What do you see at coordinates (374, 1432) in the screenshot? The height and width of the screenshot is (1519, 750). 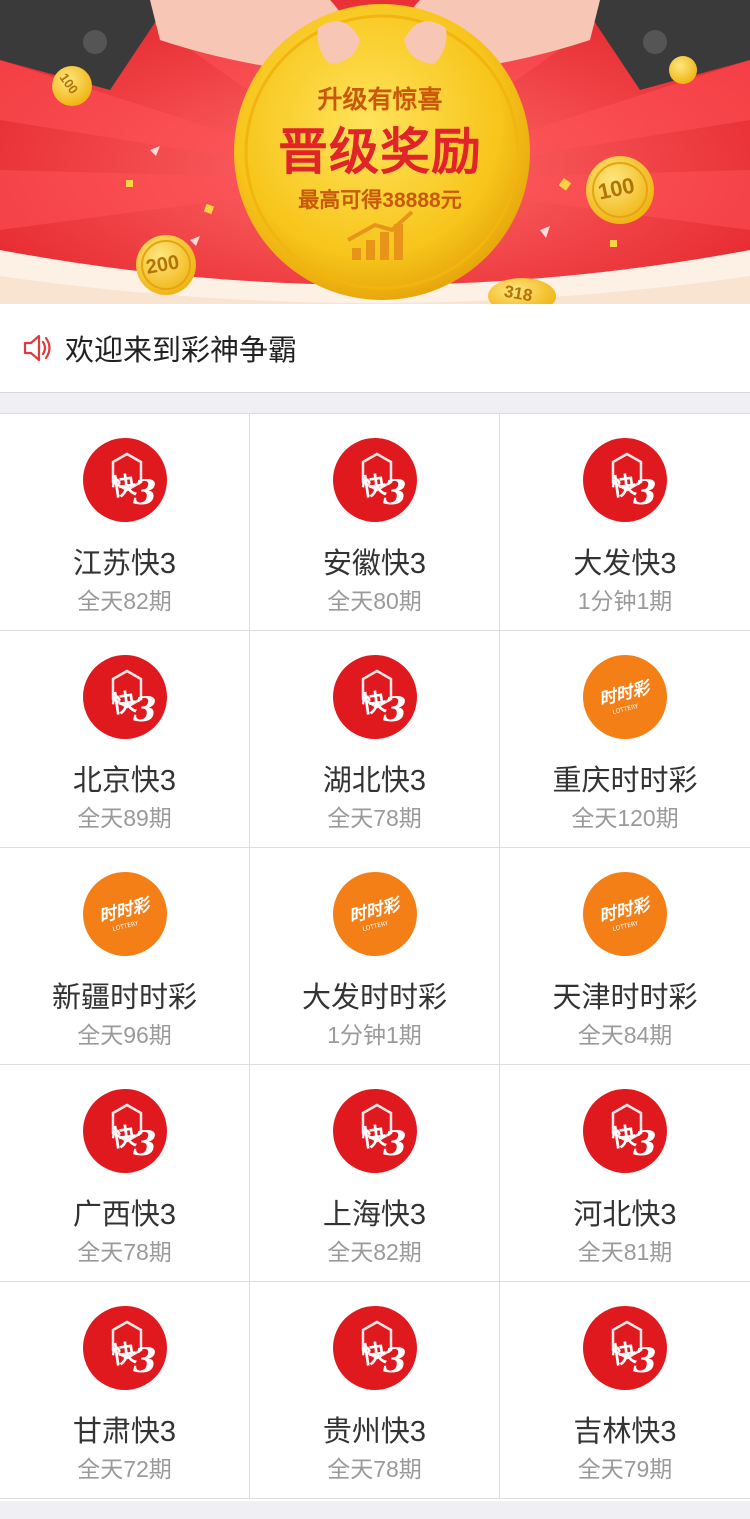 I see `game-name: 贵州快3` at bounding box center [374, 1432].